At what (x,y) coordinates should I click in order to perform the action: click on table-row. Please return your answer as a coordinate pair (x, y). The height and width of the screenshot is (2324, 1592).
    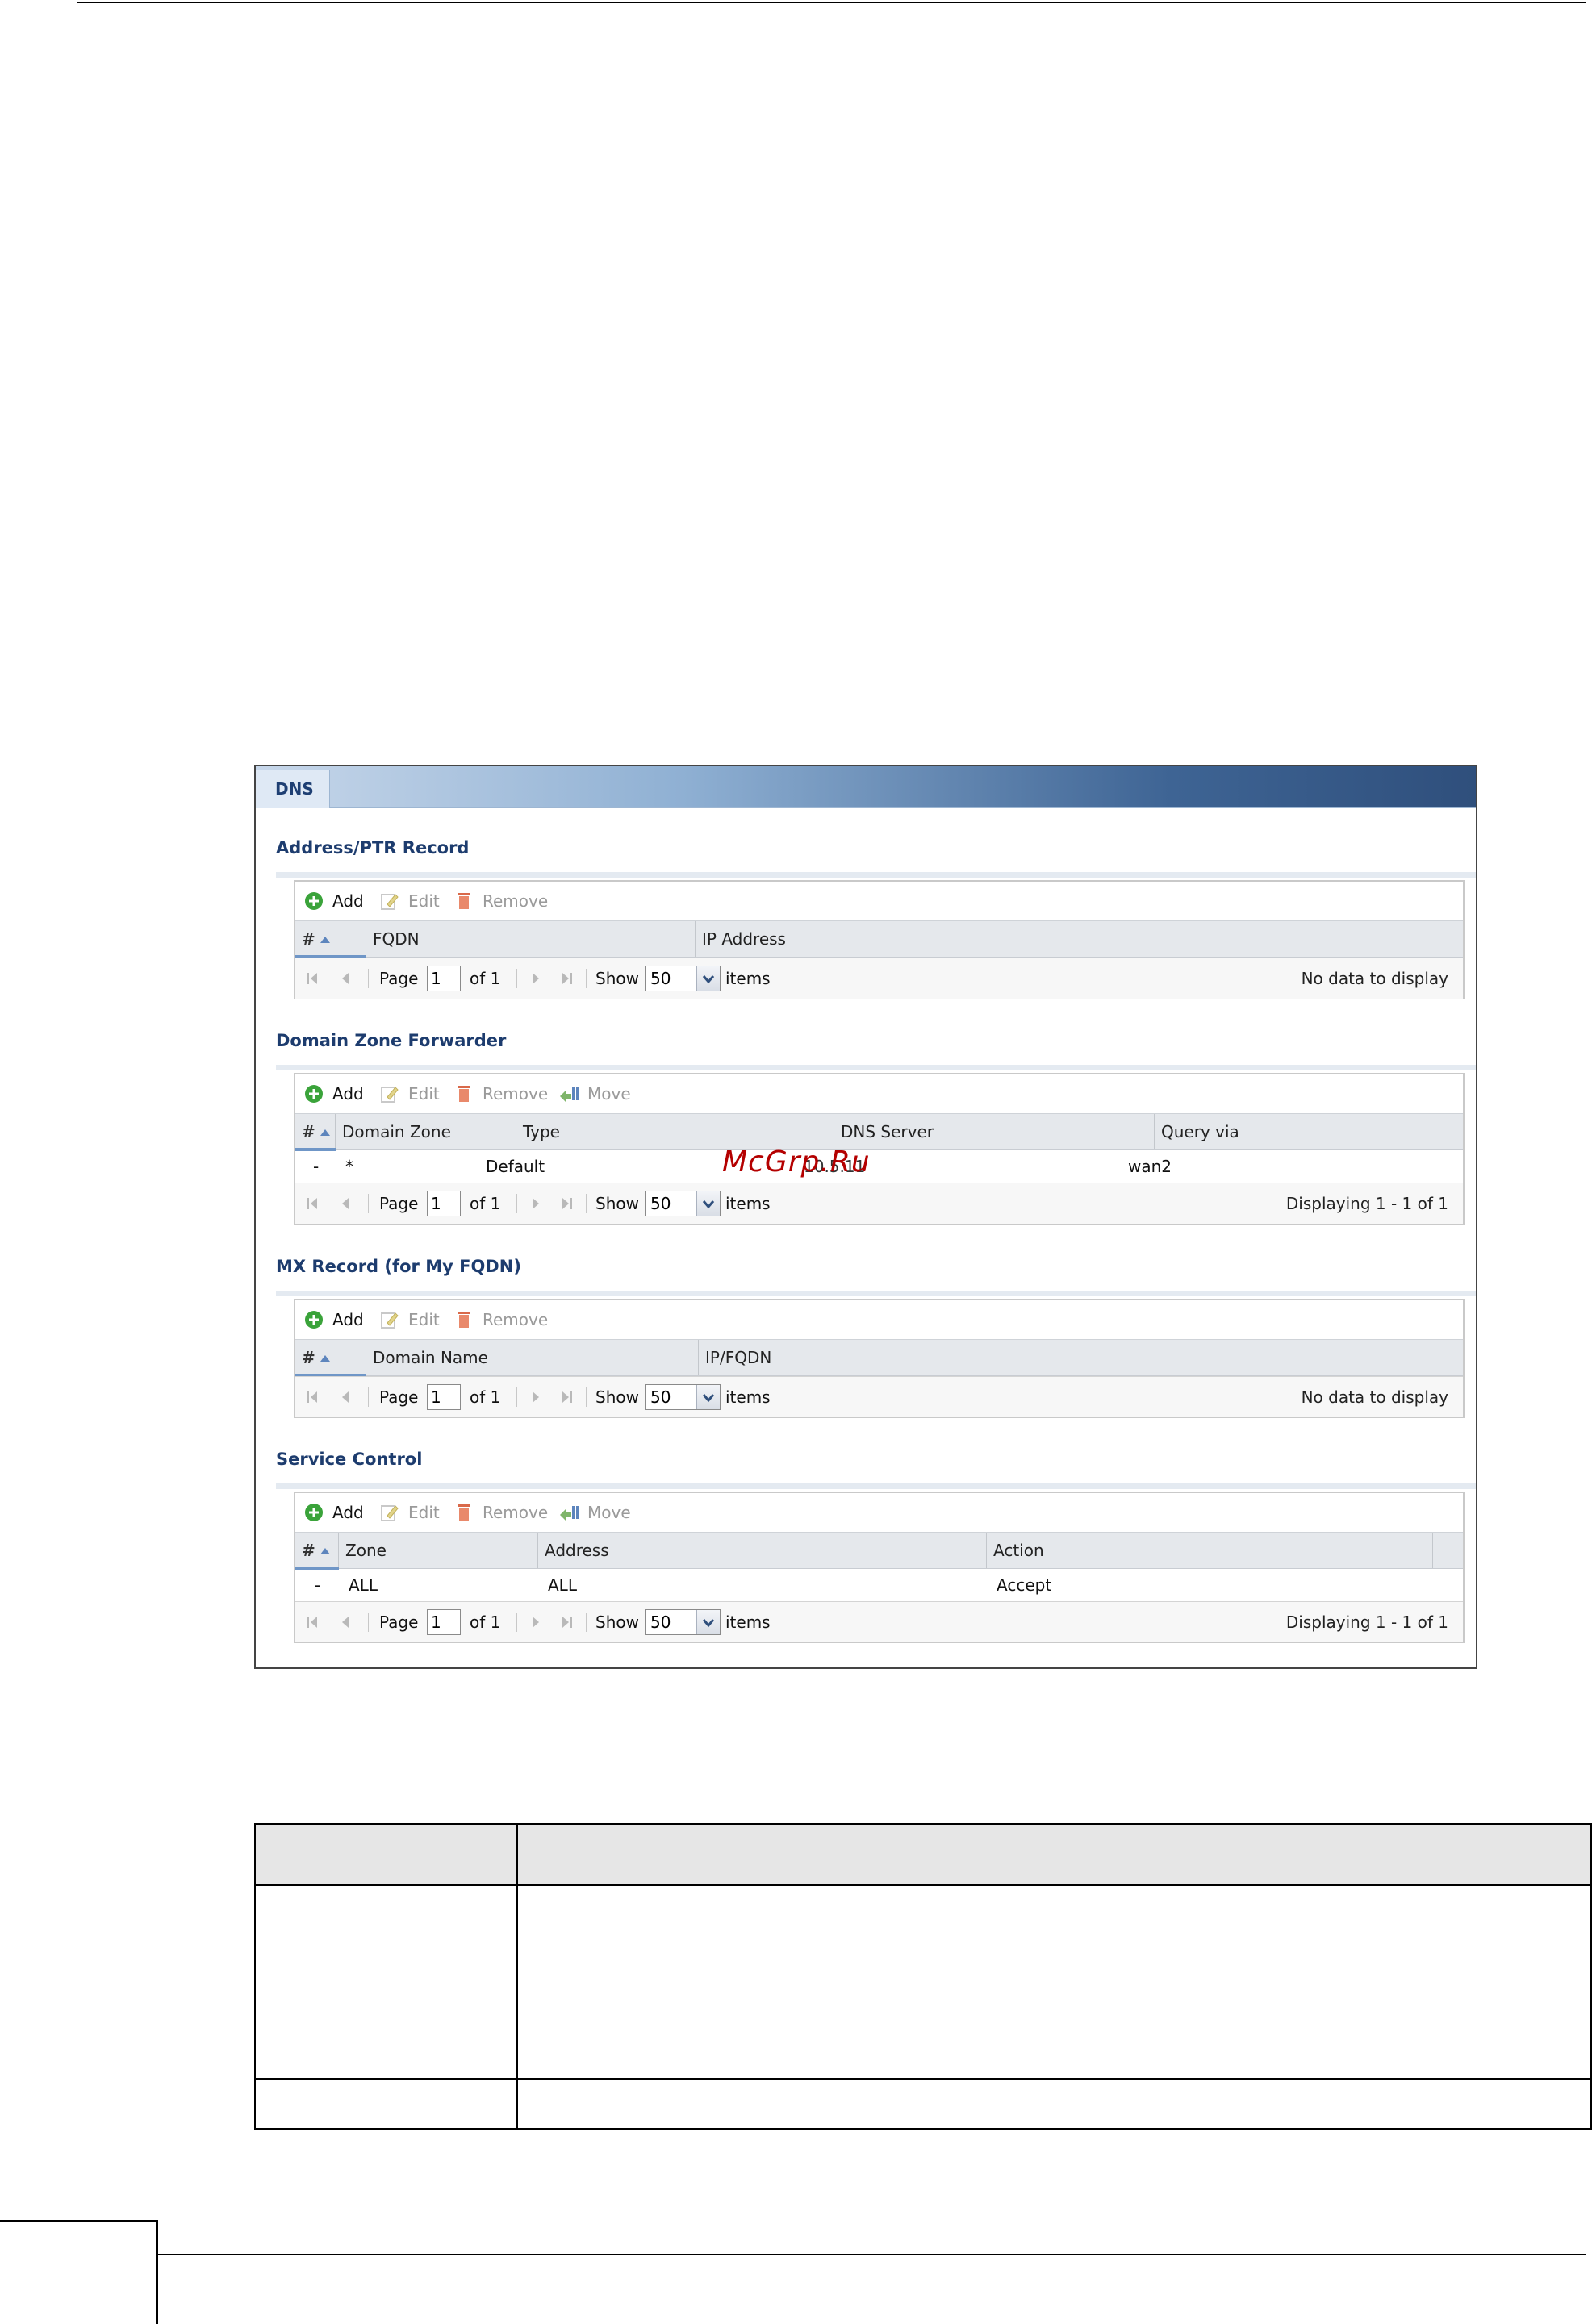
    Looking at the image, I should click on (923, 2104).